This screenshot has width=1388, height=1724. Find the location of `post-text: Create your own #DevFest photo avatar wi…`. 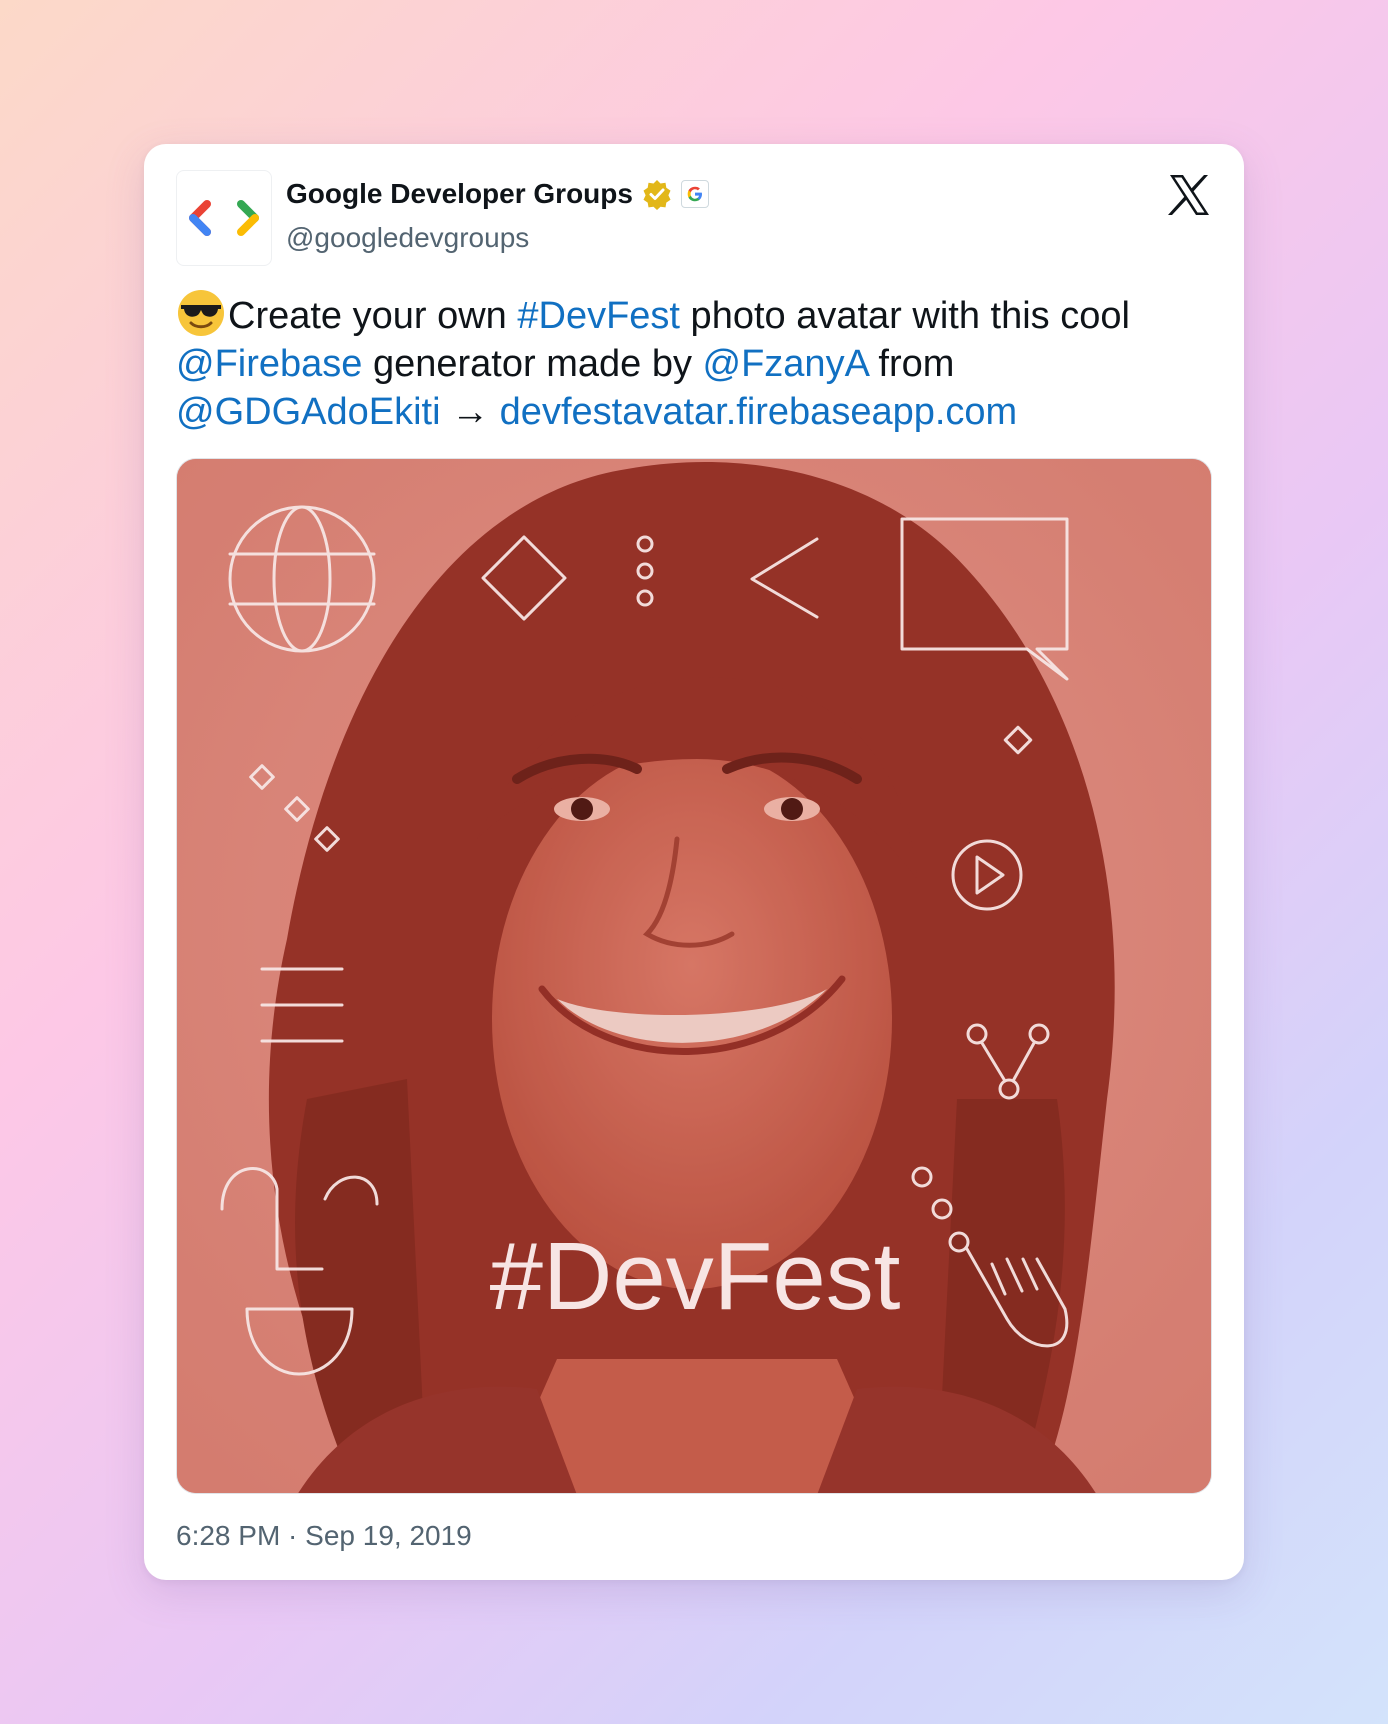

post-text: Create your own #DevFest photo avatar wi… is located at coordinates (696, 362).